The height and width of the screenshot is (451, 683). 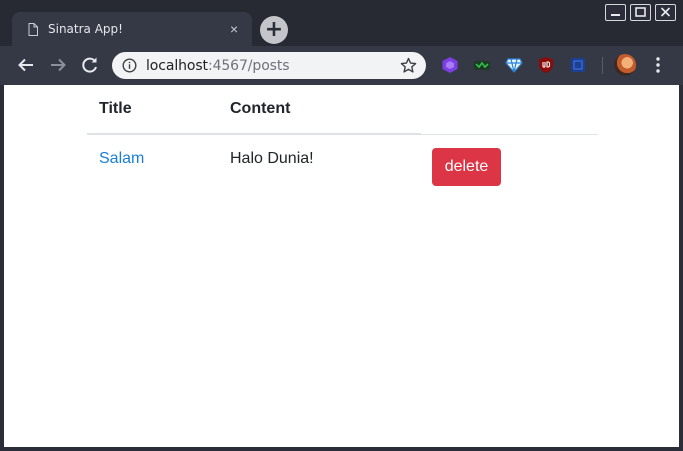 I want to click on post-title-link: Salam, so click(x=121, y=159).